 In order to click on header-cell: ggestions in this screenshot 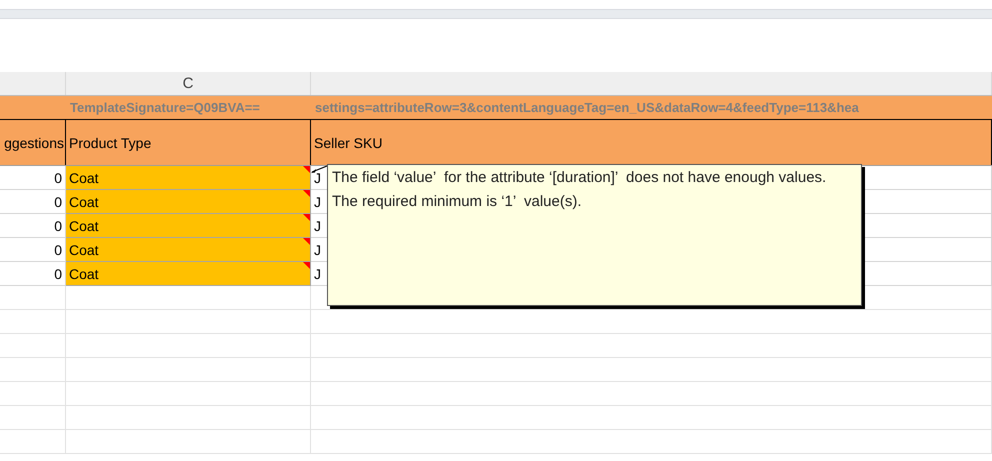, I will do `click(33, 142)`.